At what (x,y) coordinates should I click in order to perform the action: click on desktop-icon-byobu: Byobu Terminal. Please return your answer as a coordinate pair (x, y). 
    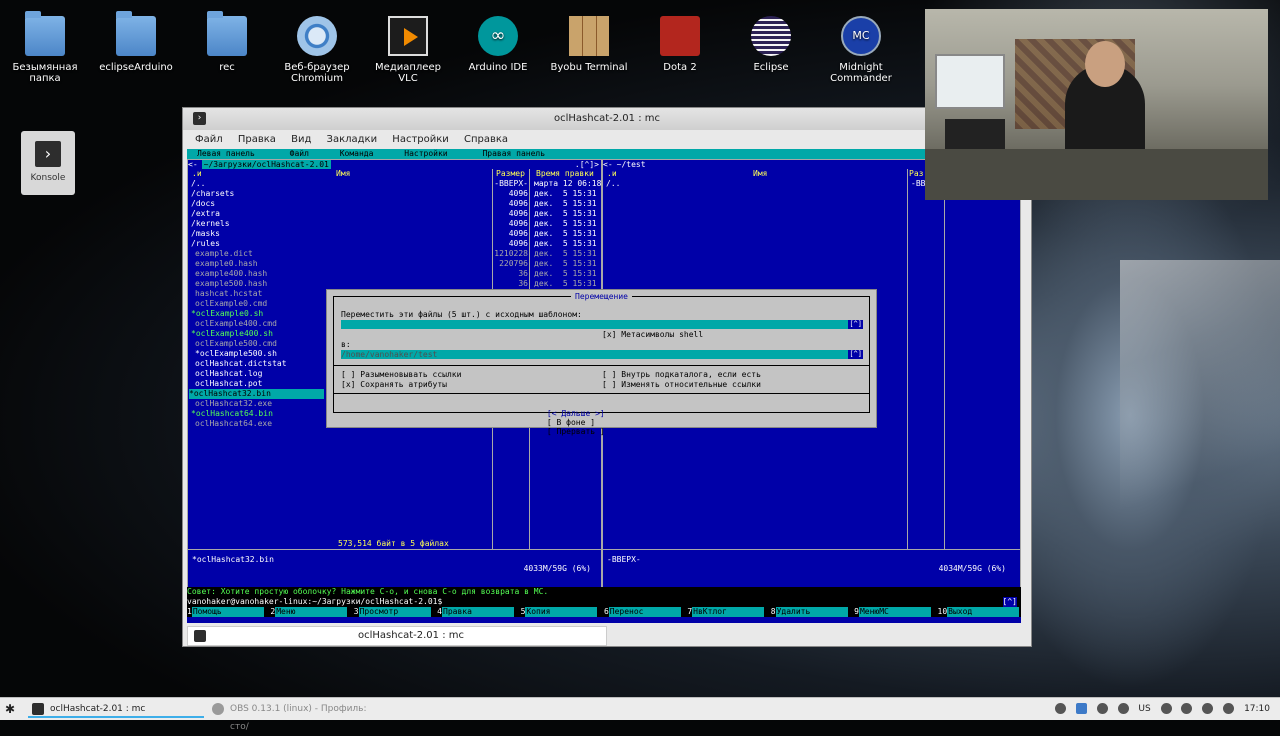
    Looking at the image, I should click on (589, 44).